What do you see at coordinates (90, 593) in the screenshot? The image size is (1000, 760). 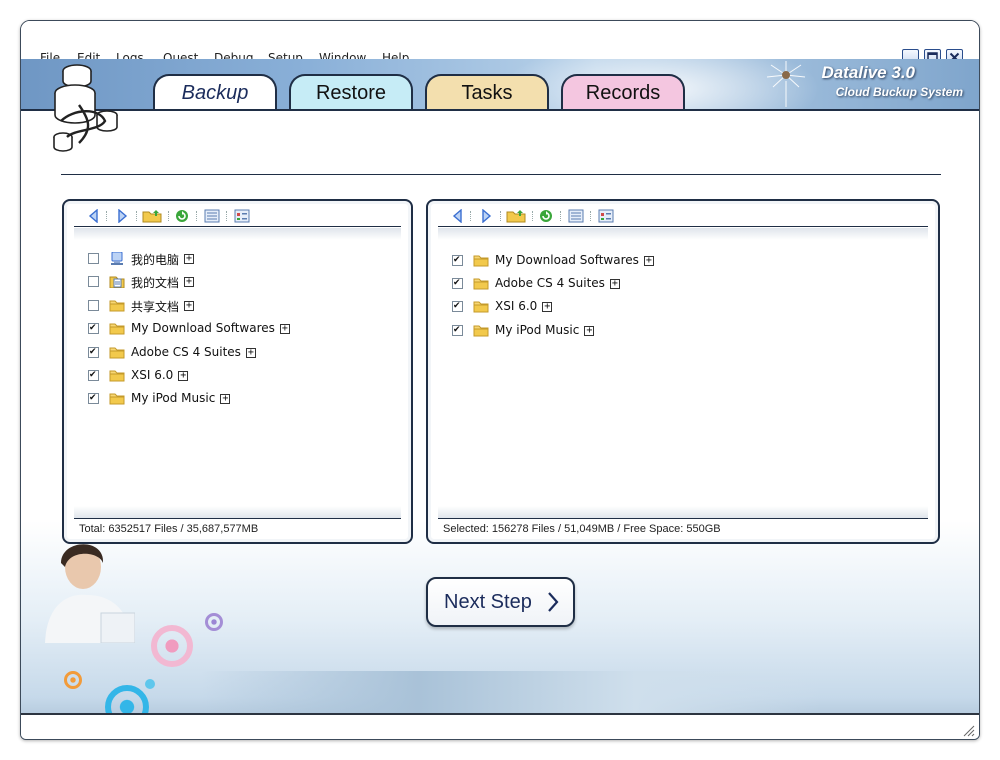 I see `woman-illustration` at bounding box center [90, 593].